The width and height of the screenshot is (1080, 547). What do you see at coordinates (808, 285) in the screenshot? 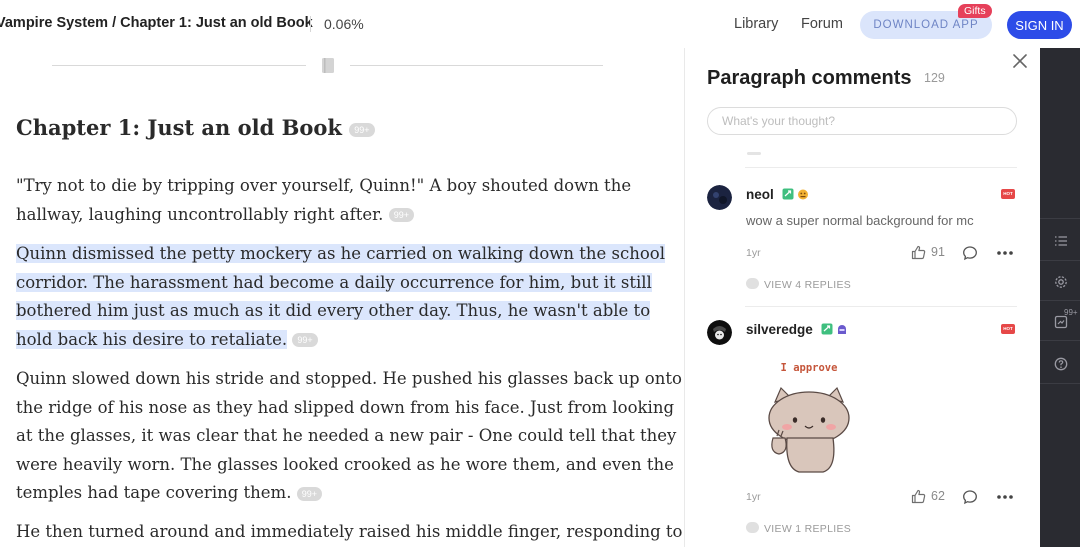
I see `view-replies-label: VIEW 4 REPLIES` at bounding box center [808, 285].